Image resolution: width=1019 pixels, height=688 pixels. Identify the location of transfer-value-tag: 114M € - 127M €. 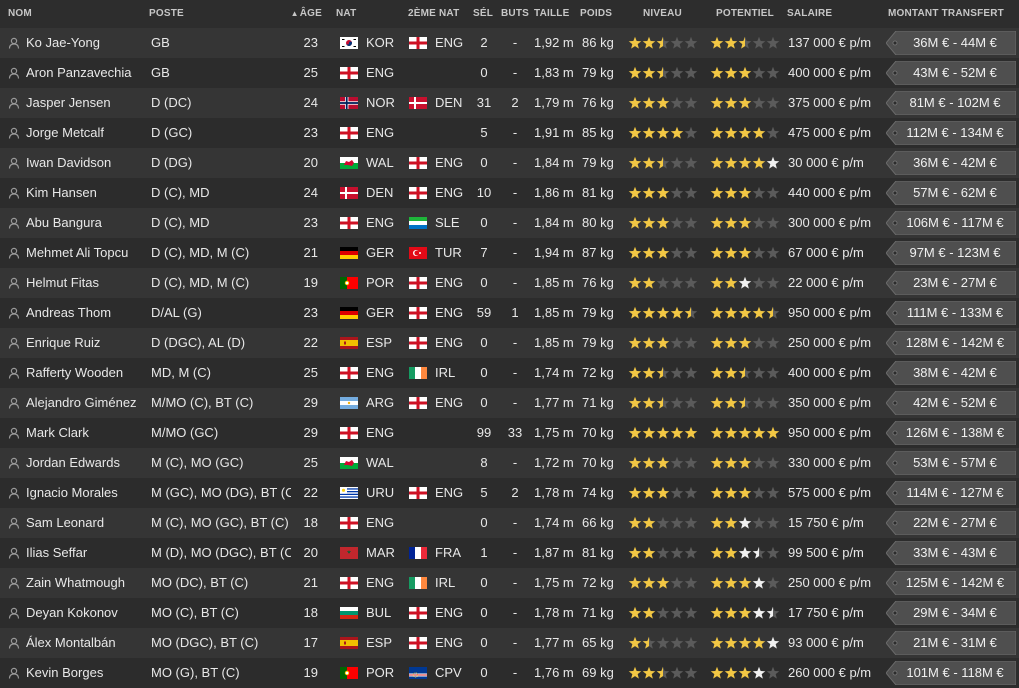
(951, 493).